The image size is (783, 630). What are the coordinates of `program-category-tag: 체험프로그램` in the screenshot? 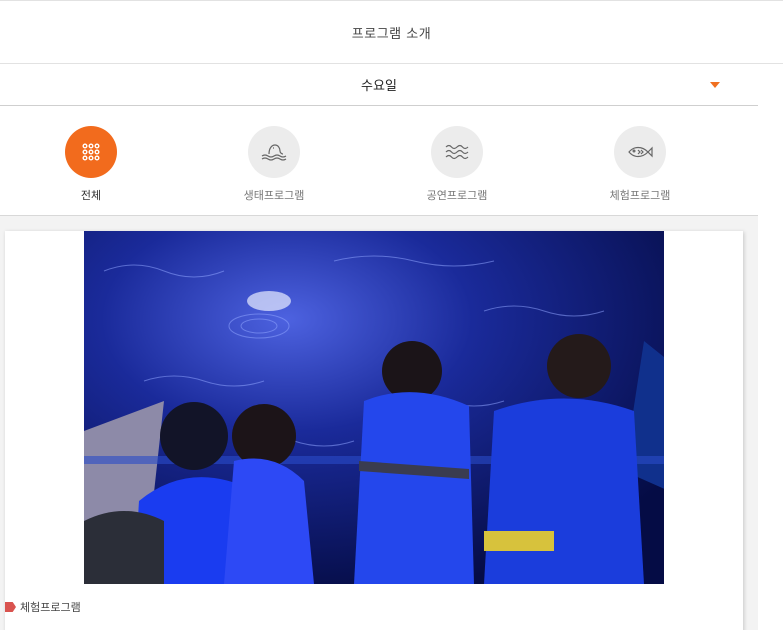 It's located at (43, 607).